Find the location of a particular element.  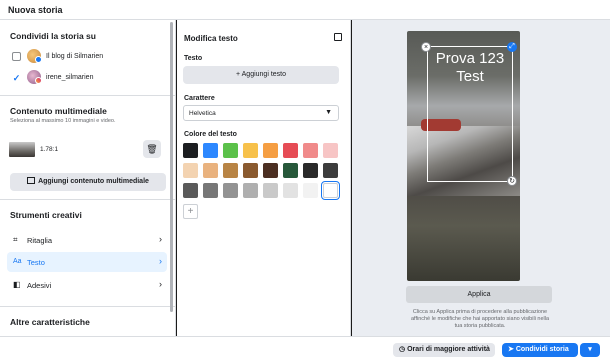

share-story-label: Condividi storia is located at coordinates (542, 349).